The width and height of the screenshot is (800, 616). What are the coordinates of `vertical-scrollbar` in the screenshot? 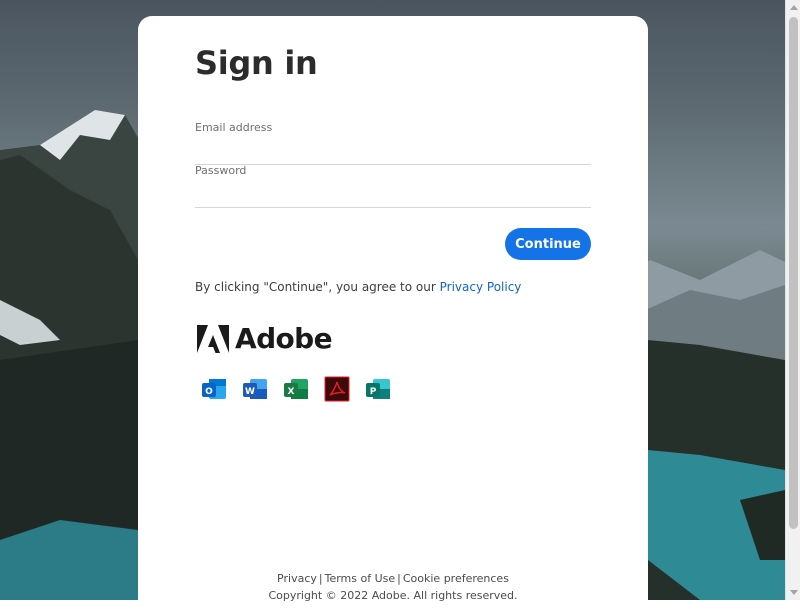 It's located at (792, 300).